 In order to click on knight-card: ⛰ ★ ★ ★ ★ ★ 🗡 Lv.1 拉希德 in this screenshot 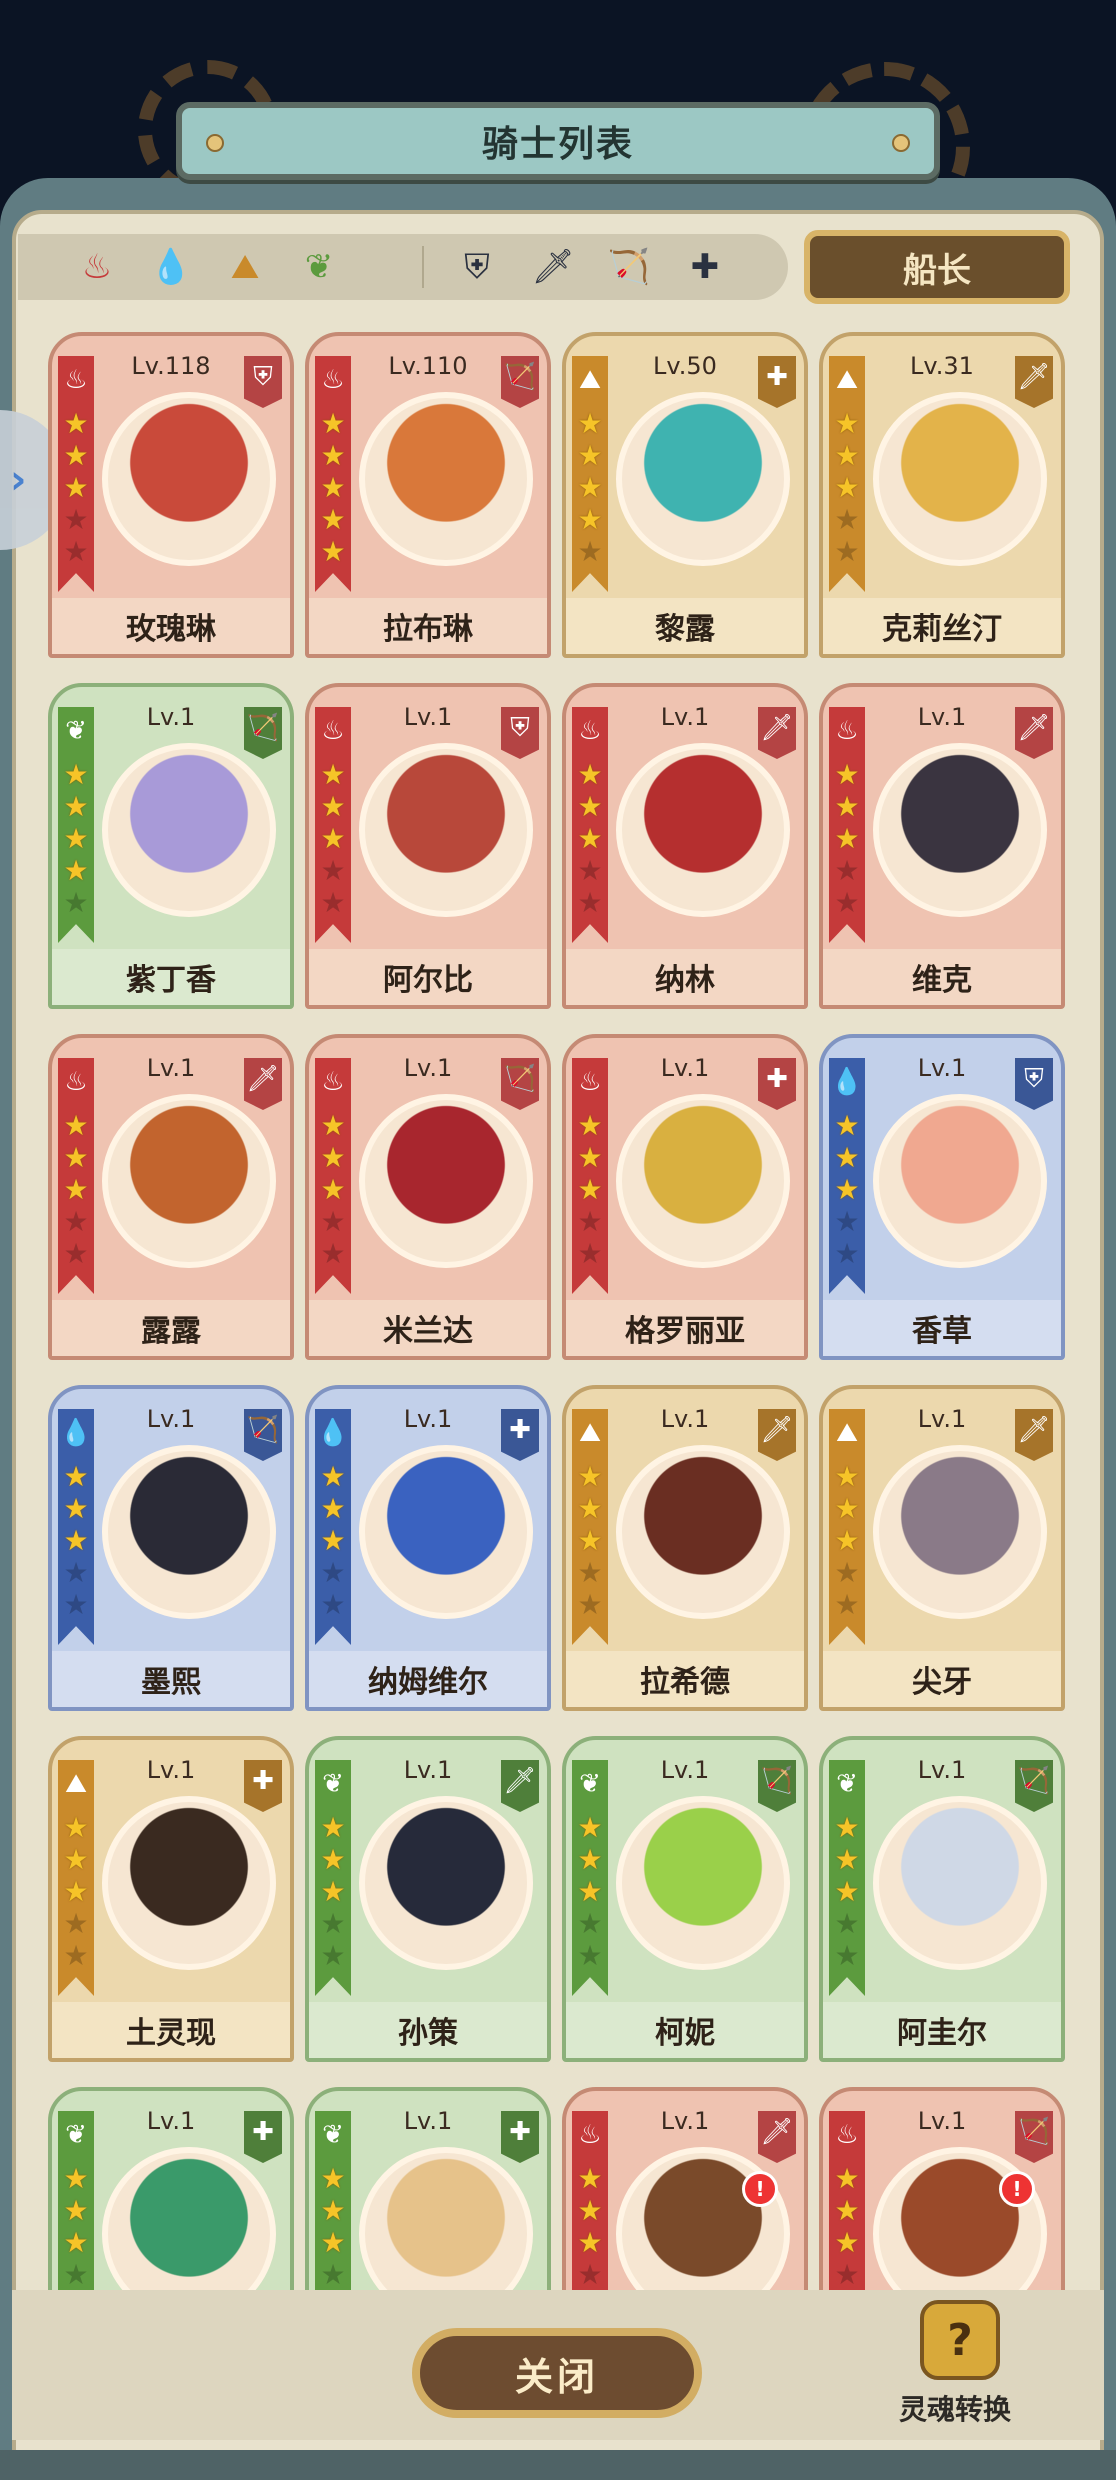, I will do `click(685, 1548)`.